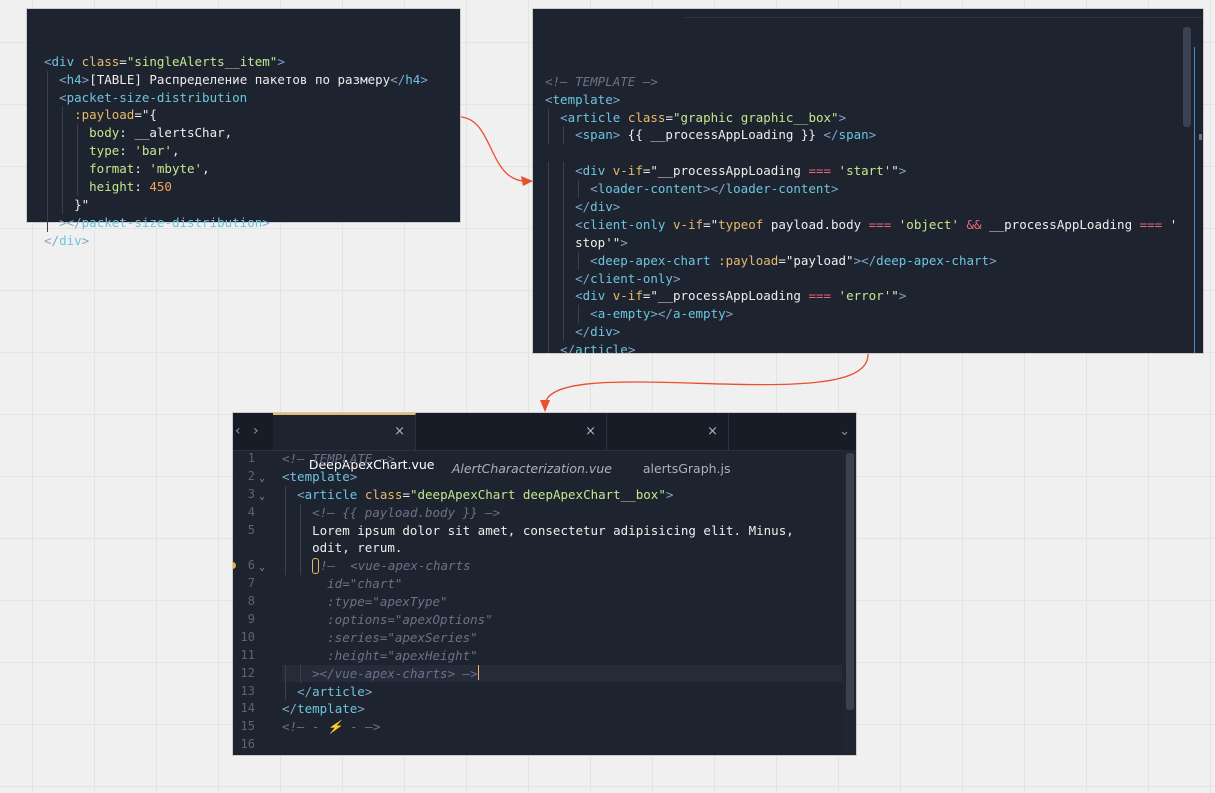  I want to click on code-text: [TABLE] Распределение пакетов по размеру, so click(240, 79).